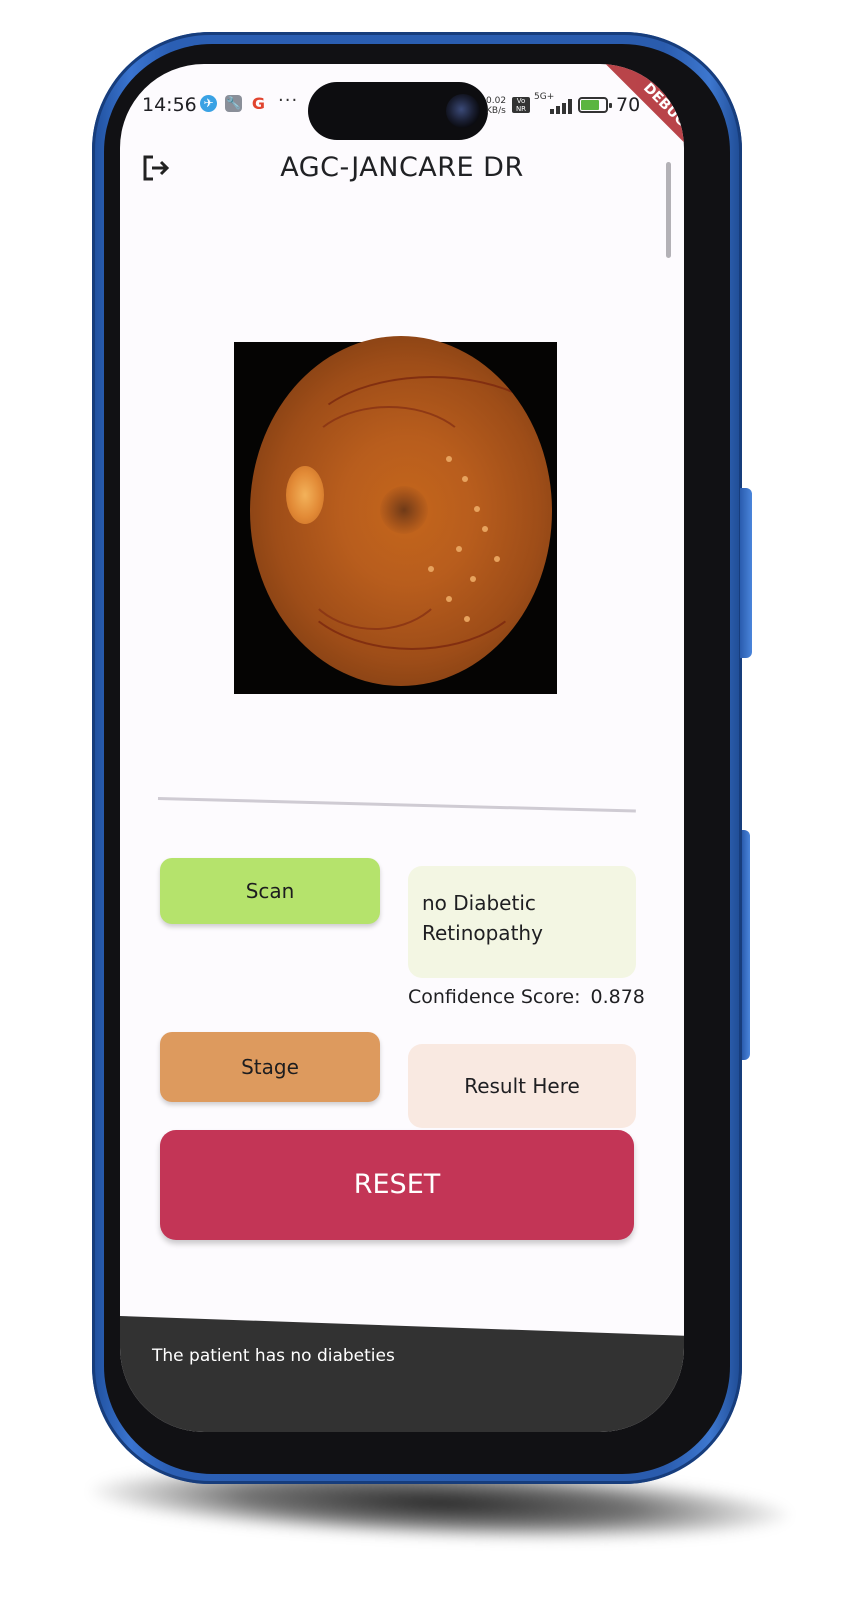  I want to click on status-time: 14:56, so click(169, 105).